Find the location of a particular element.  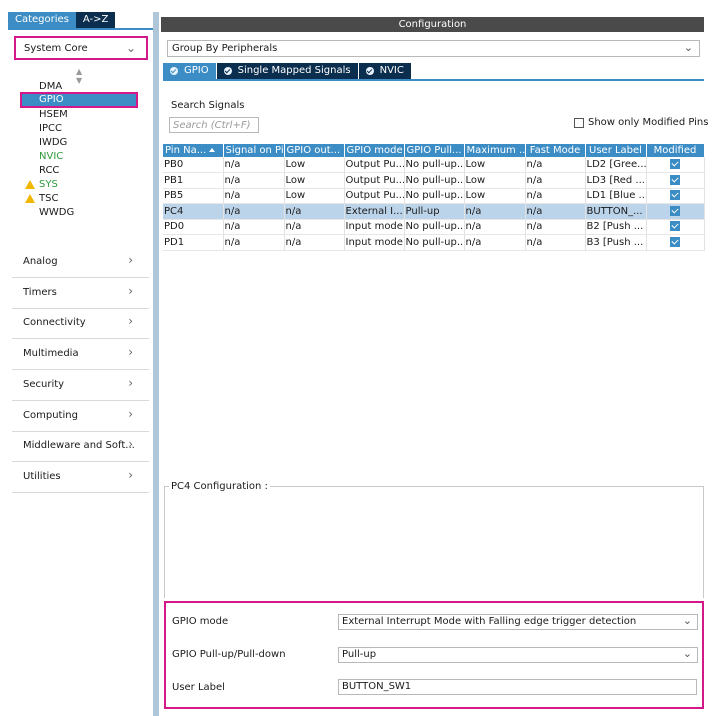

category-computing: Computing › is located at coordinates (80, 417).